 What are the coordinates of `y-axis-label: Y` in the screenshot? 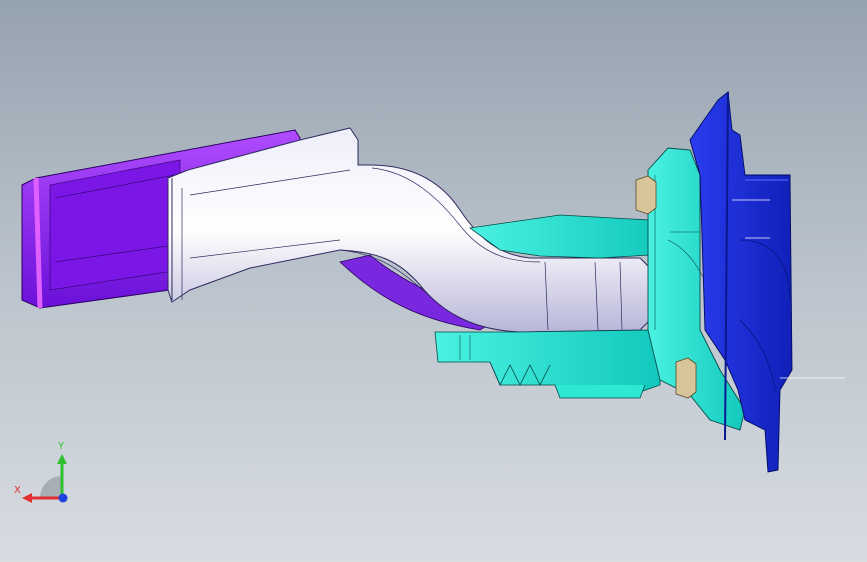 It's located at (61, 446).